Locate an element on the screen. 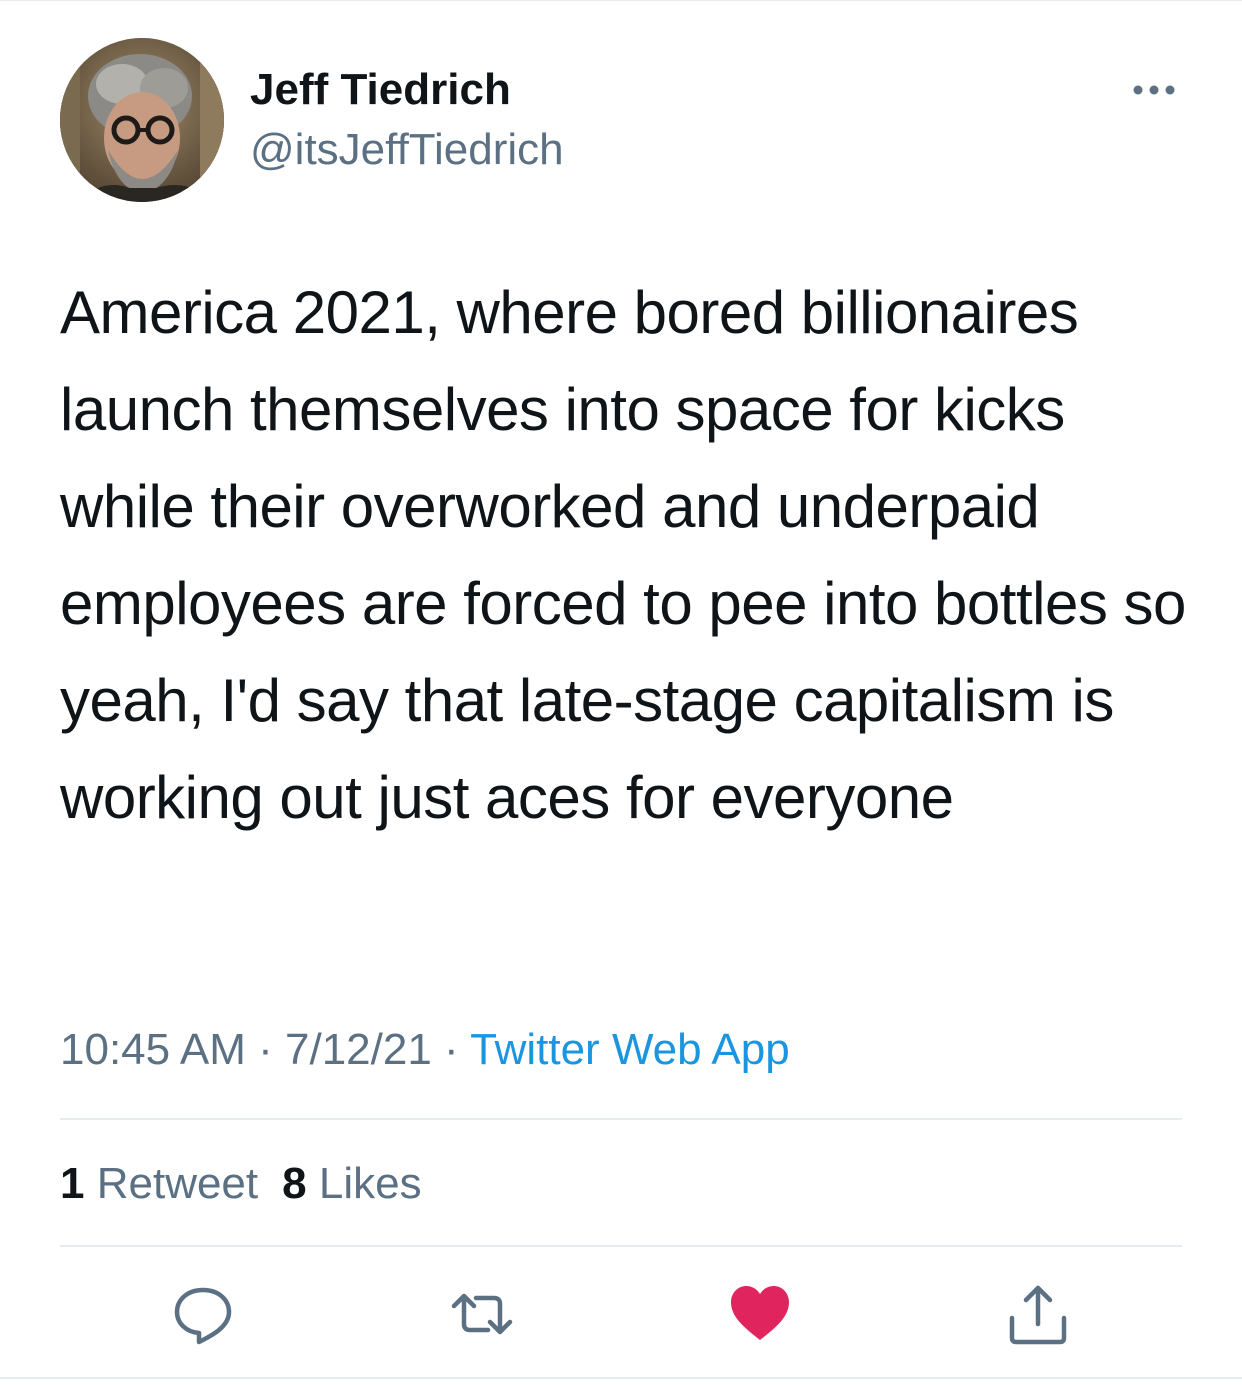  retweets-label: Retweet is located at coordinates (177, 1183).